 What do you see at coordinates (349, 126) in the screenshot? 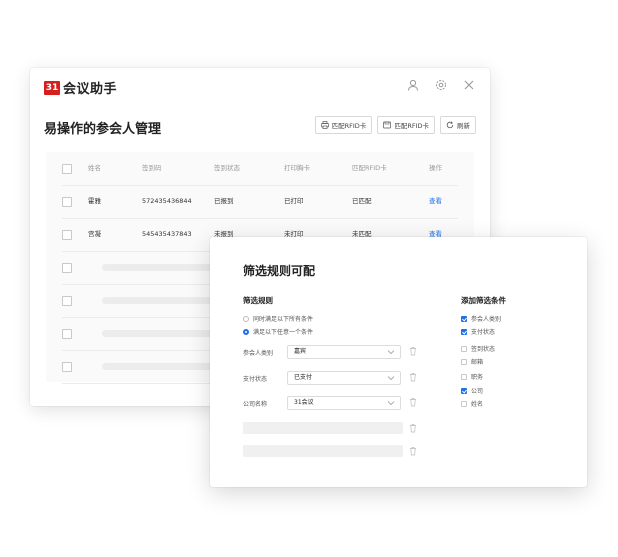
I see `match-rfid-print-label: 匹配RFID卡` at bounding box center [349, 126].